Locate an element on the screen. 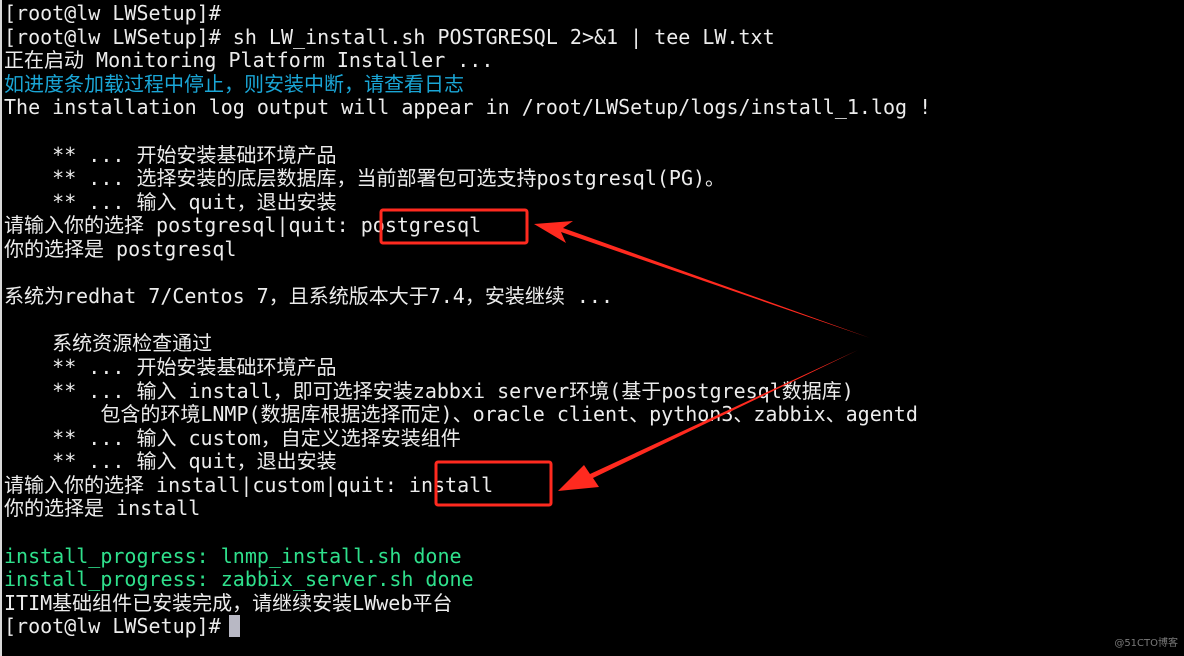 Image resolution: width=1184 pixels, height=656 pixels. highlight-box-install is located at coordinates (493, 483).